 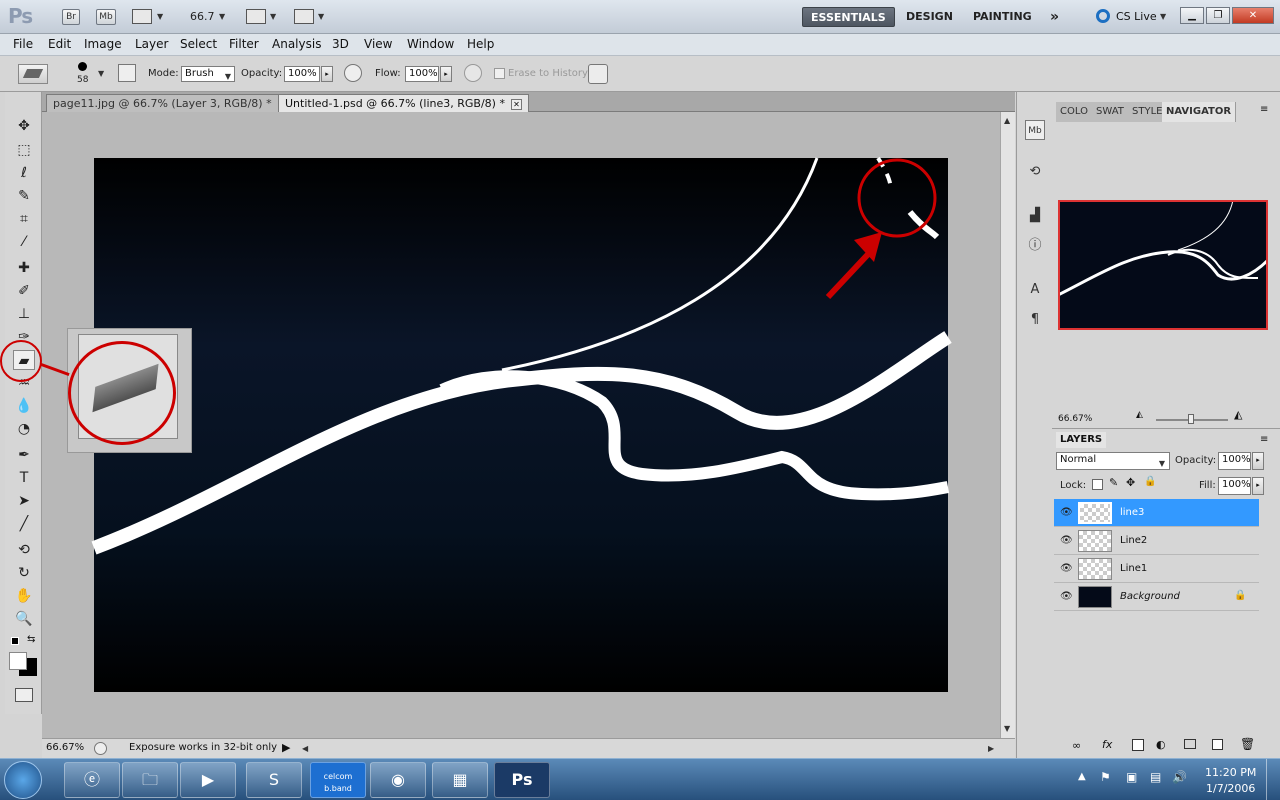 I want to click on layer-row-line3: 👁 line3, so click(x=1156, y=513).